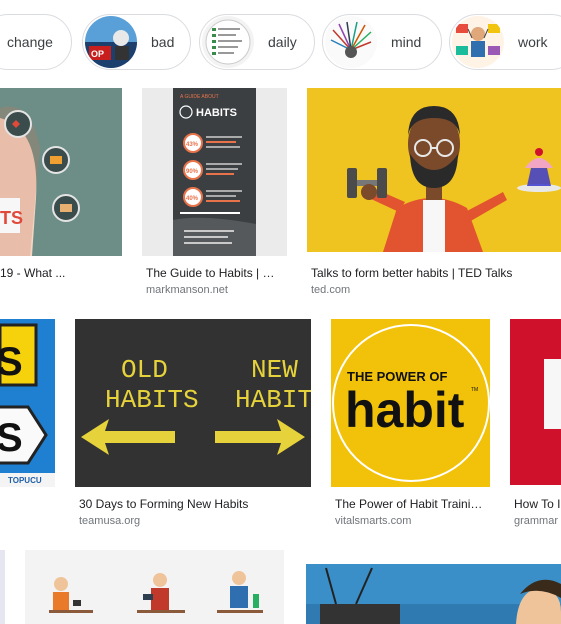 The height and width of the screenshot is (624, 561). I want to click on chip-label: work, so click(533, 42).